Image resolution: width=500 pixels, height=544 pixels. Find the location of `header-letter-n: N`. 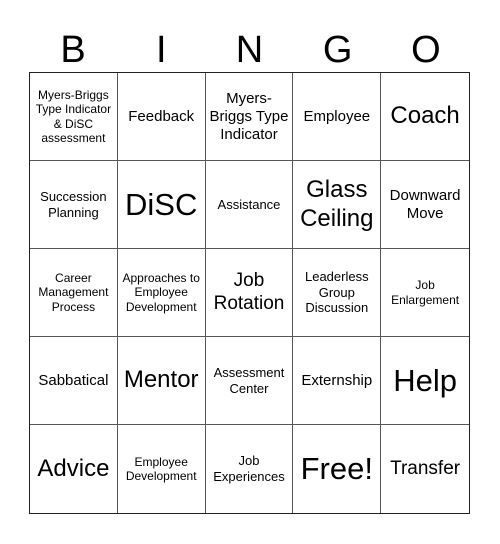

header-letter-n: N is located at coordinates (249, 50).